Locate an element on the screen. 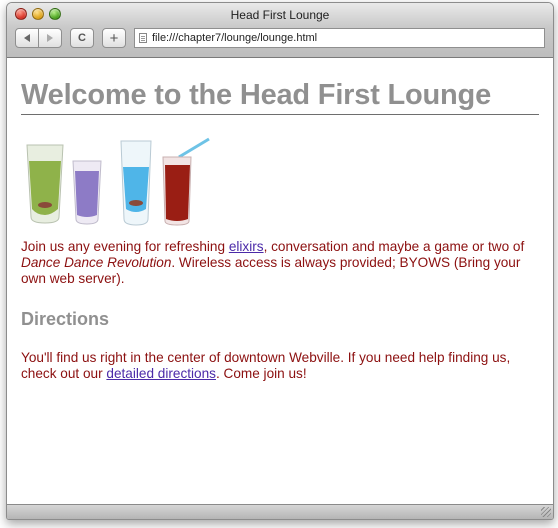  reload-button: C is located at coordinates (82, 38).